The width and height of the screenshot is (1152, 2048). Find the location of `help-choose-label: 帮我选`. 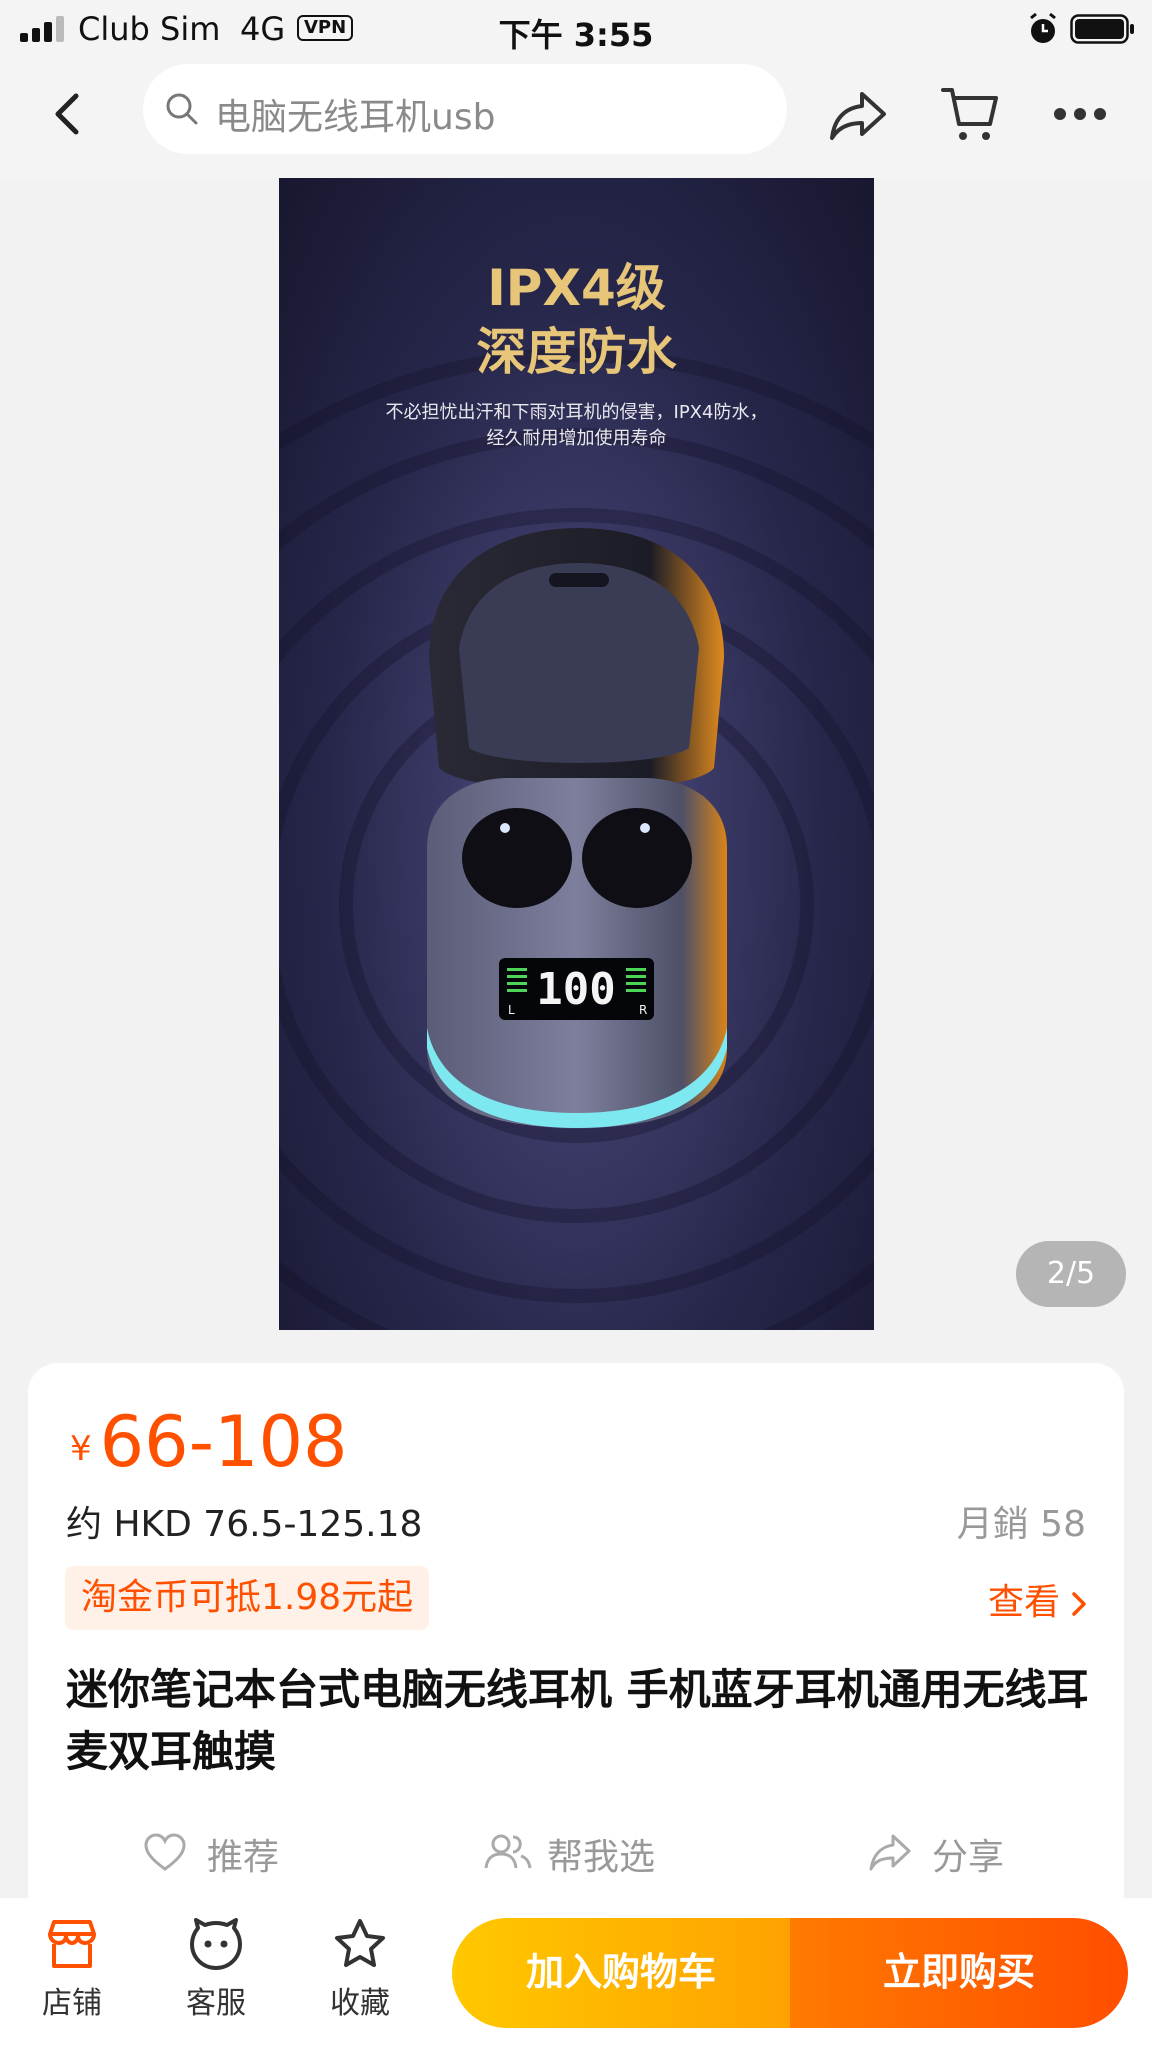

help-choose-label: 帮我选 is located at coordinates (601, 1857).